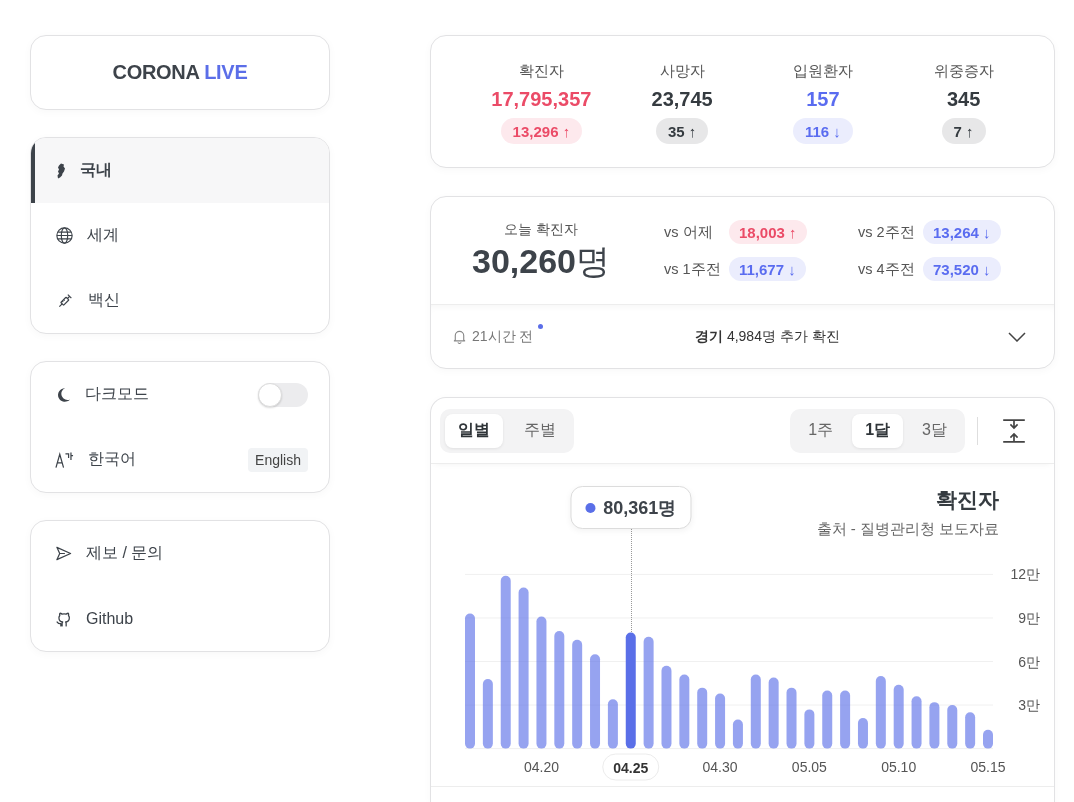  Describe the element at coordinates (61, 170) in the screenshot. I see `map-icon` at that location.